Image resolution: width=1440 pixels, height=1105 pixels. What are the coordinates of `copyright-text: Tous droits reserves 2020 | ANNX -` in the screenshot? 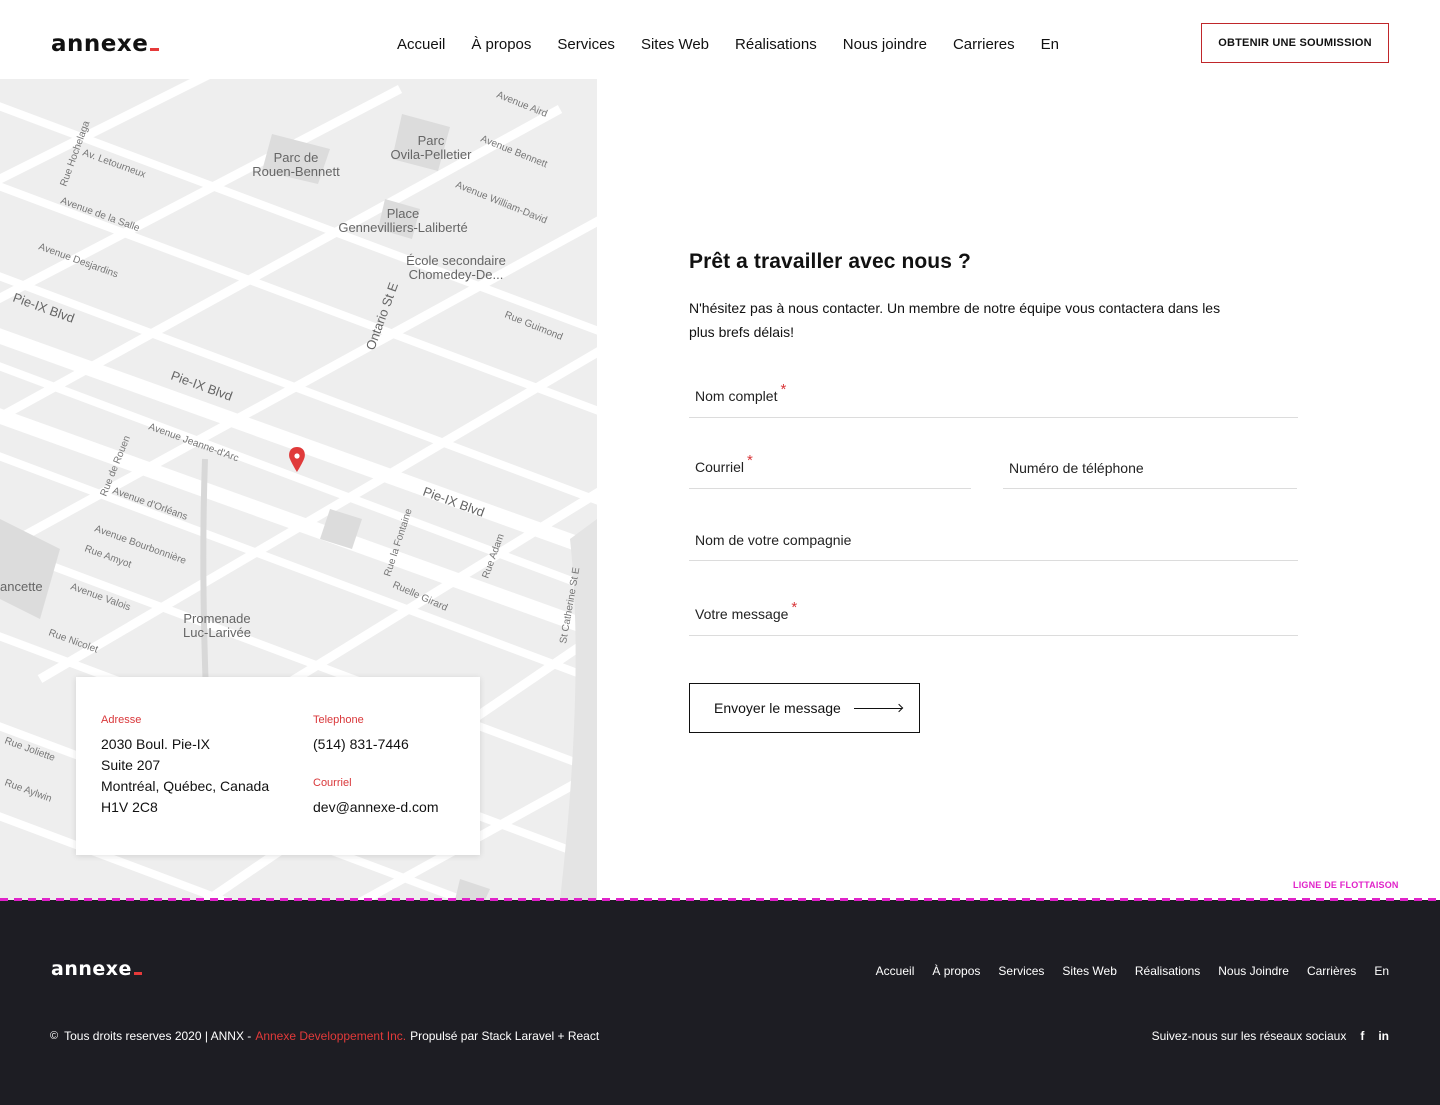 It's located at (158, 1036).